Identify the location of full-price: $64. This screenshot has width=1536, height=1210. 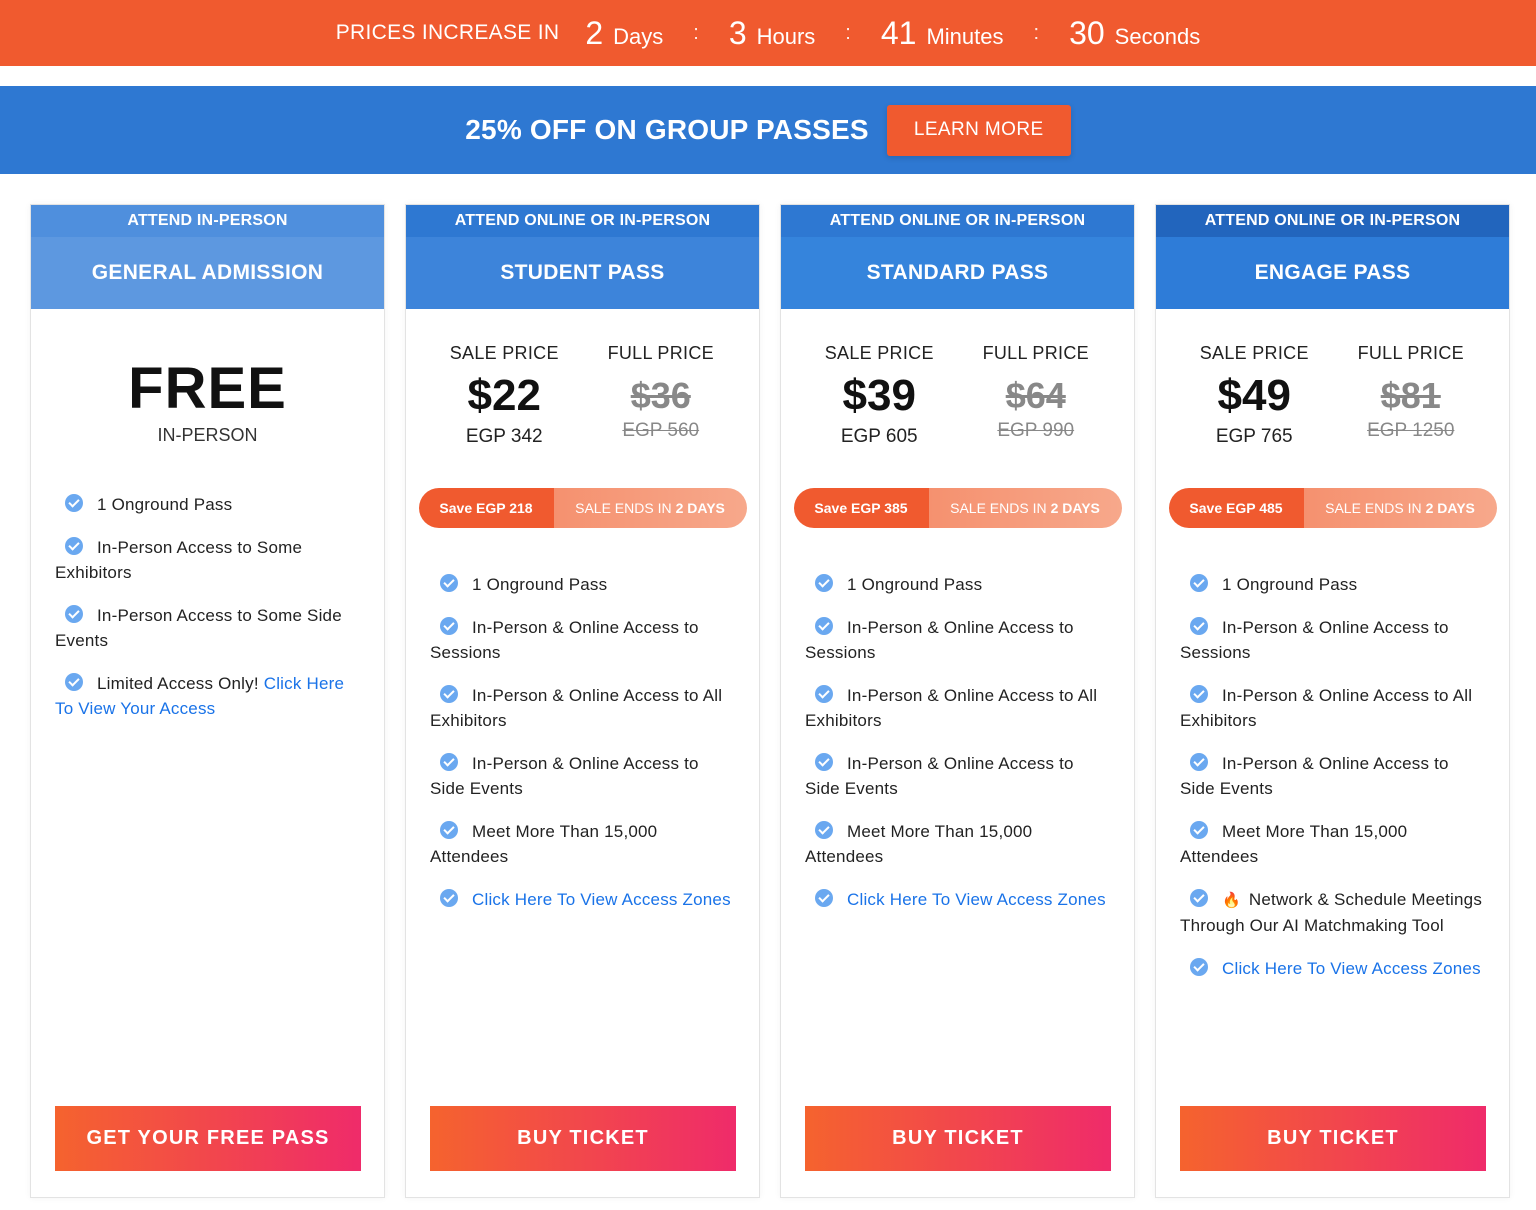
(1035, 395).